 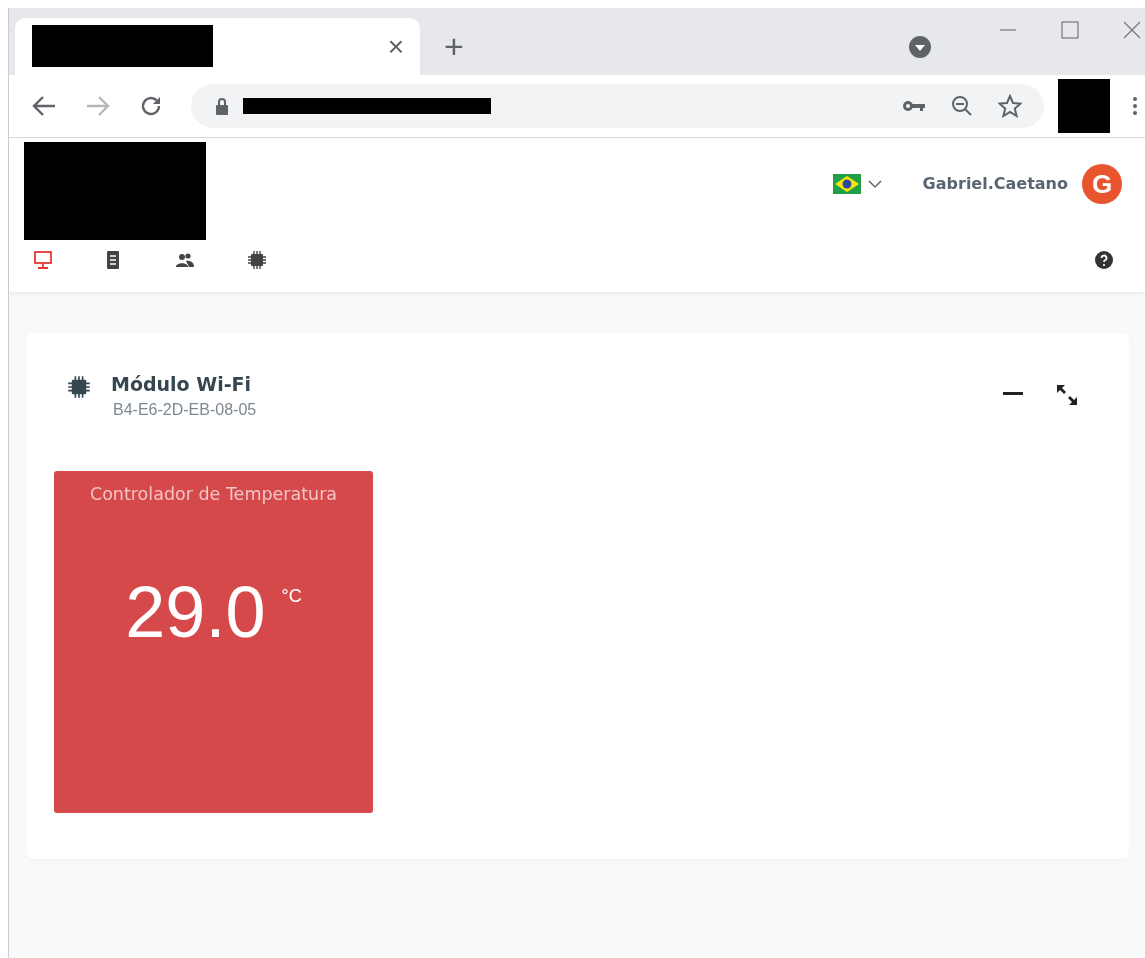 What do you see at coordinates (1102, 184) in the screenshot?
I see `user-avatar: G` at bounding box center [1102, 184].